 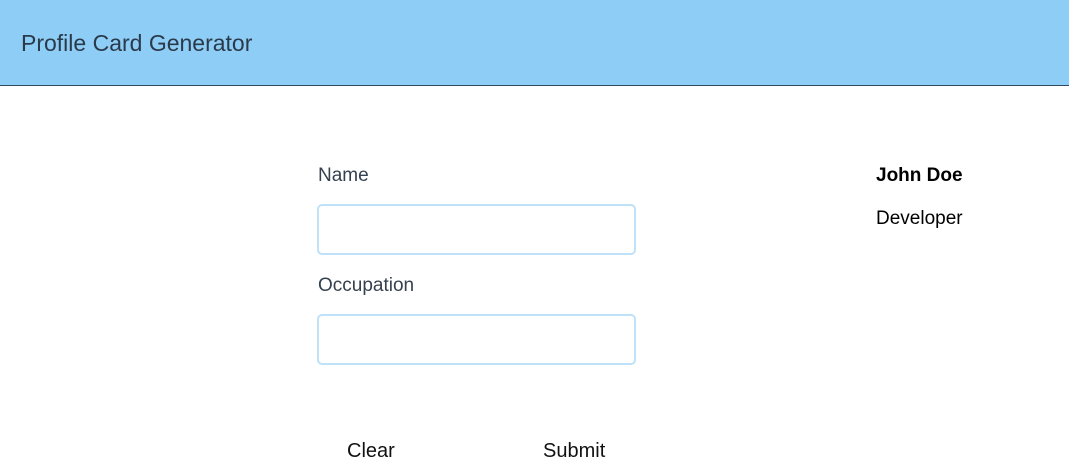 I want to click on name-label: Name, so click(x=343, y=175).